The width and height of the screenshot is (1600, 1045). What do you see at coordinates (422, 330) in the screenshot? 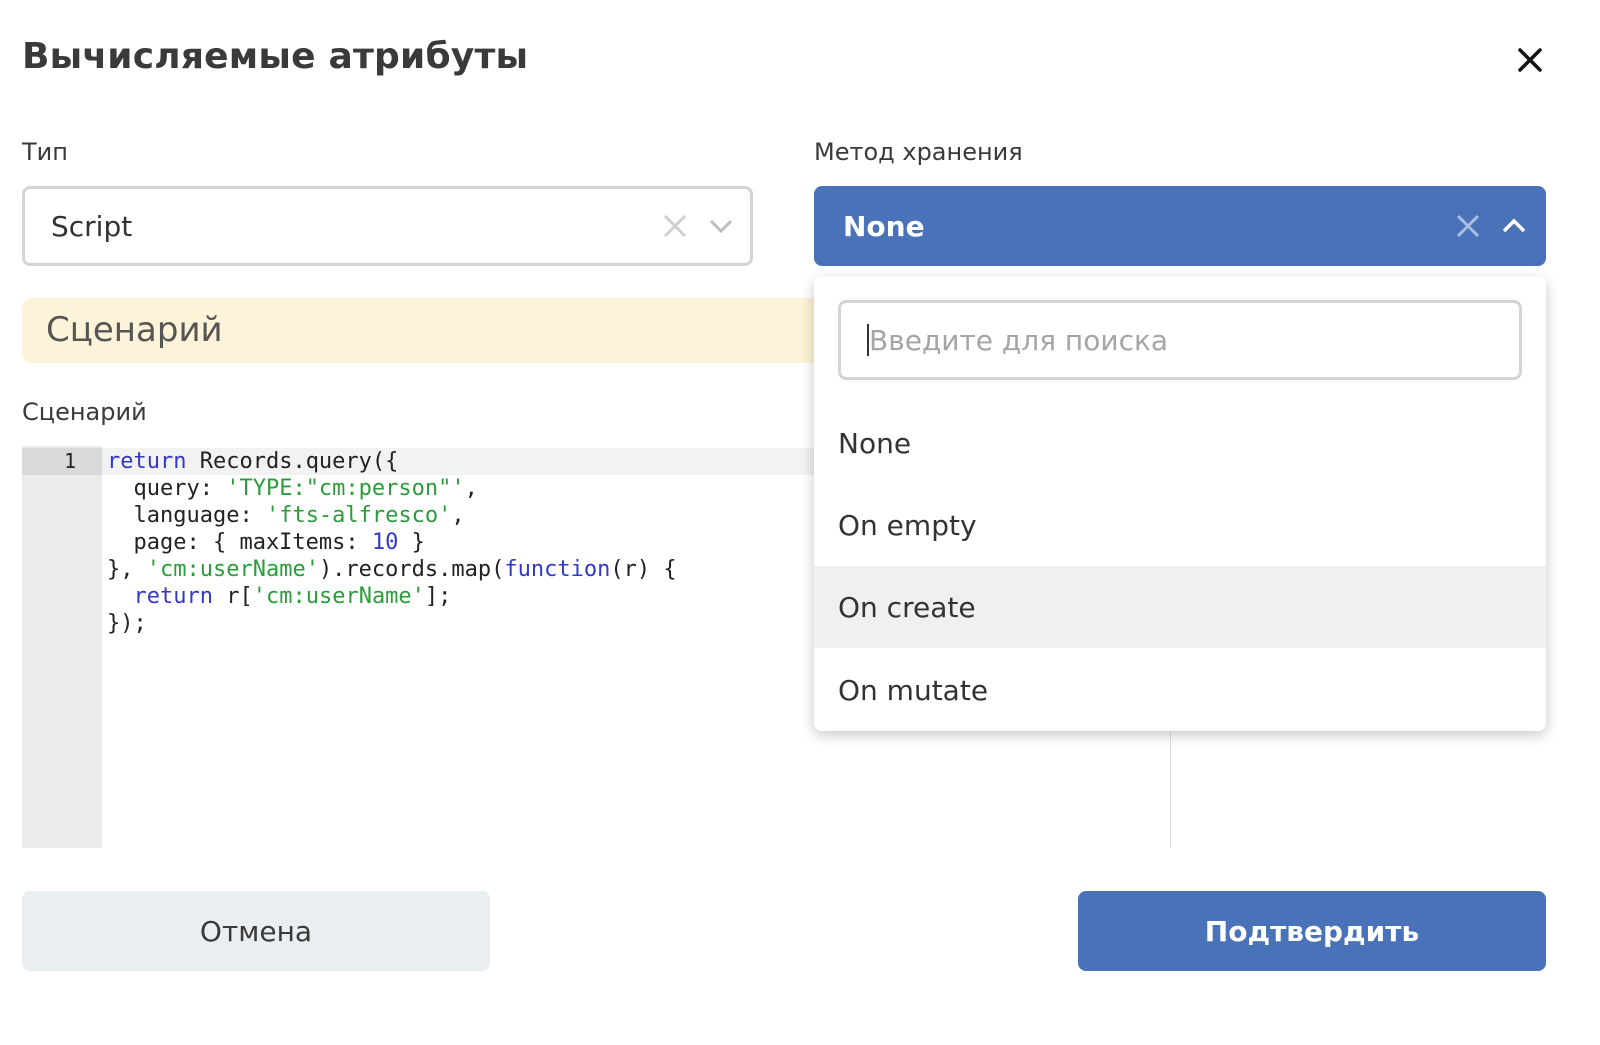
I see `scenario-banner: Сценарий` at bounding box center [422, 330].